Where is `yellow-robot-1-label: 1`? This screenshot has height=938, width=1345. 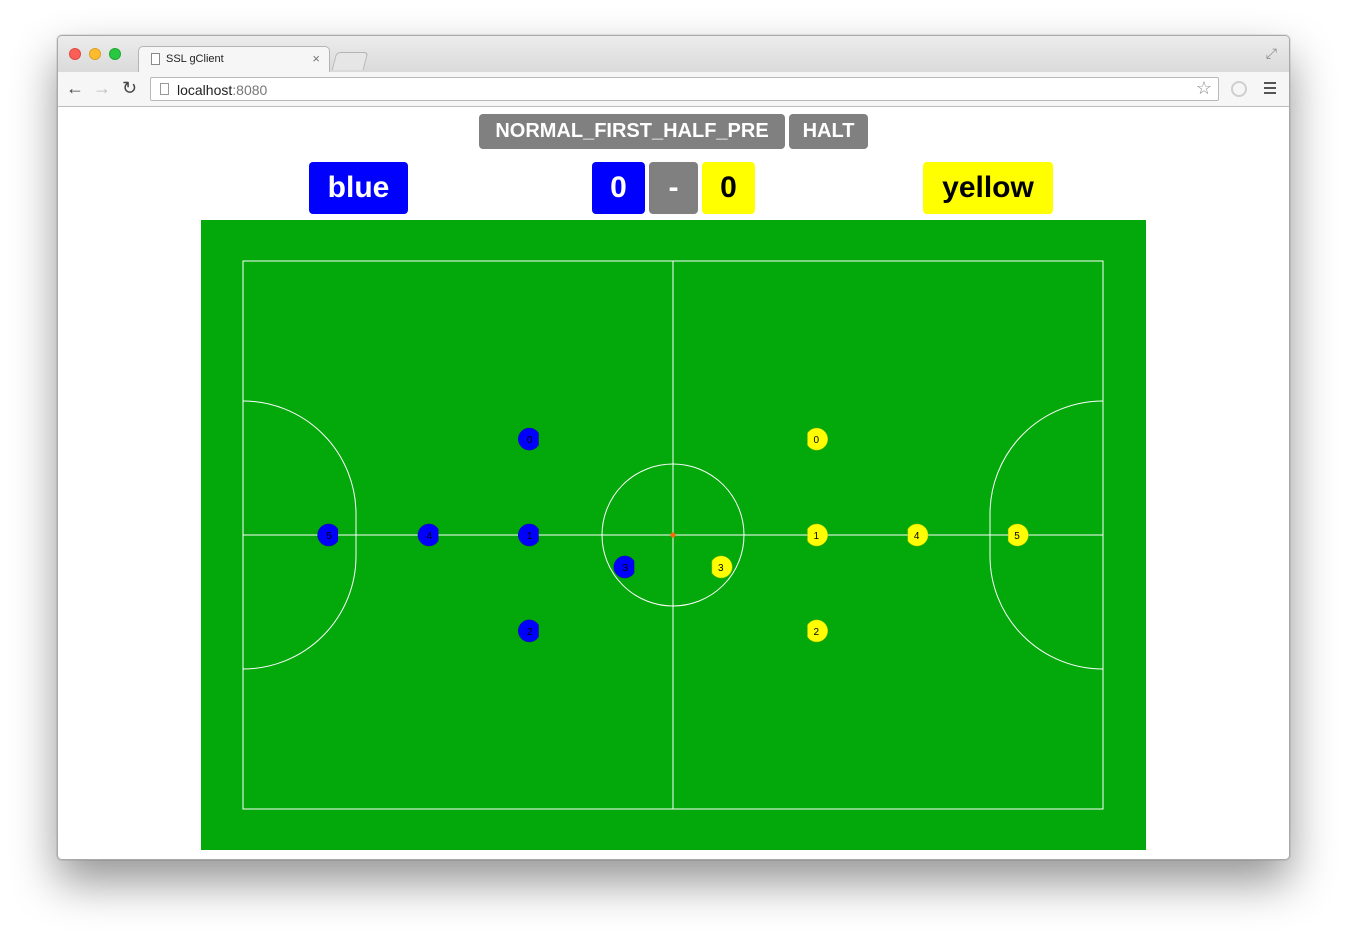 yellow-robot-1-label: 1 is located at coordinates (817, 536).